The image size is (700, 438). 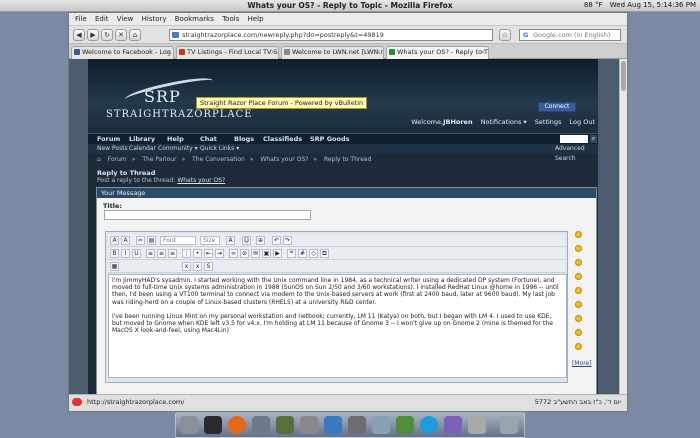 What do you see at coordinates (102, 19) in the screenshot?
I see `menu-edit: Edit` at bounding box center [102, 19].